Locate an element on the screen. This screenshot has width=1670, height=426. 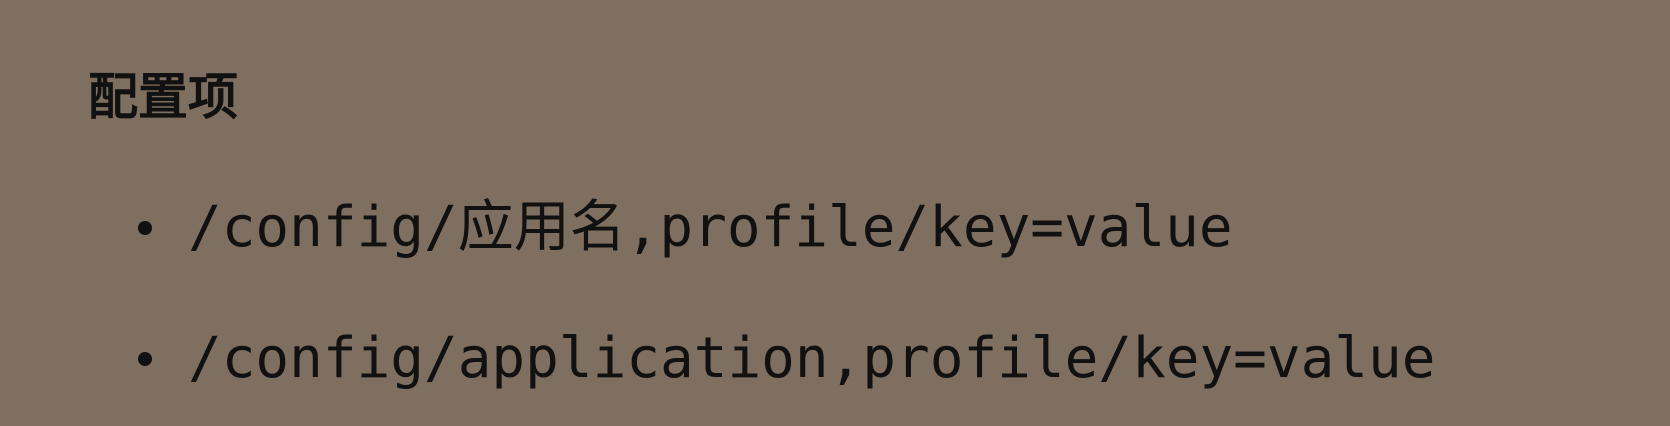
bullet-item: /config/application,profile/key=value is located at coordinates (786, 359).